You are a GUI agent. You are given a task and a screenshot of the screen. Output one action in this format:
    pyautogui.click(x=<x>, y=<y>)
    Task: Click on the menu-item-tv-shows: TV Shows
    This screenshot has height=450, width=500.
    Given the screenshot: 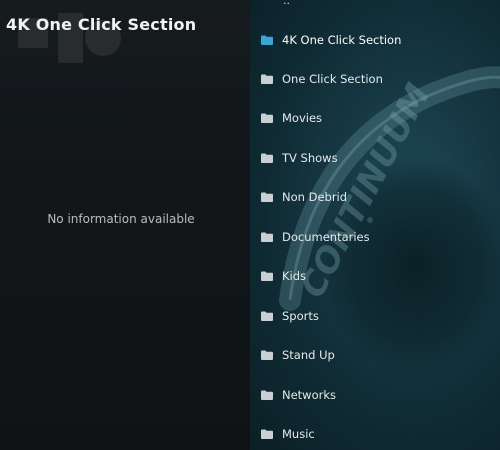 What is the action you would take?
    pyautogui.click(x=375, y=158)
    